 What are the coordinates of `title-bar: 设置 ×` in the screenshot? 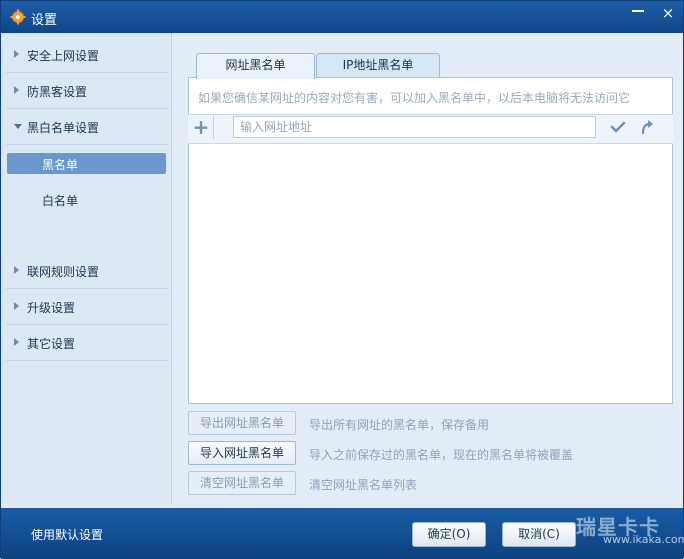 It's located at (342, 17).